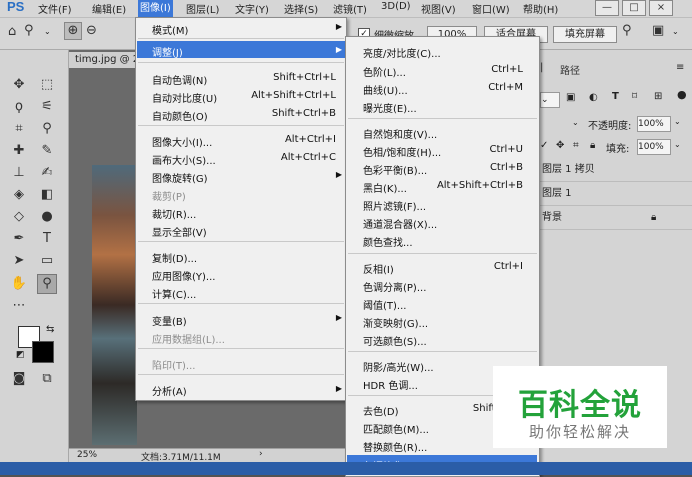 The width and height of the screenshot is (692, 477). I want to click on filter-type-icon: T, so click(615, 96).